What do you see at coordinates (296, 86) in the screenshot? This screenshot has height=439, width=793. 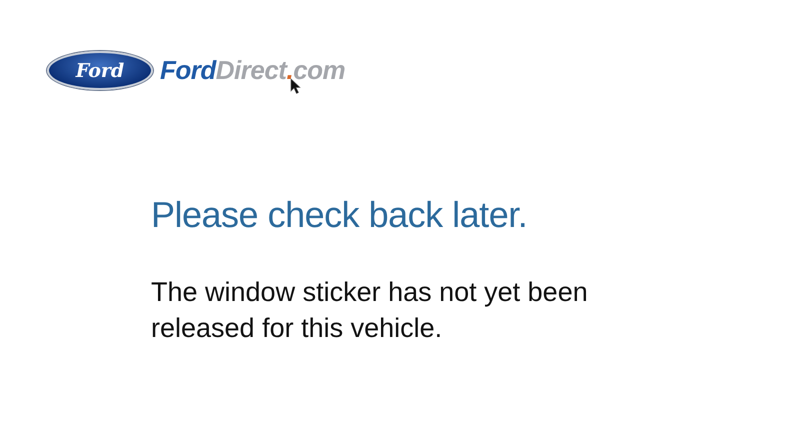 I see `cursor-icon` at bounding box center [296, 86].